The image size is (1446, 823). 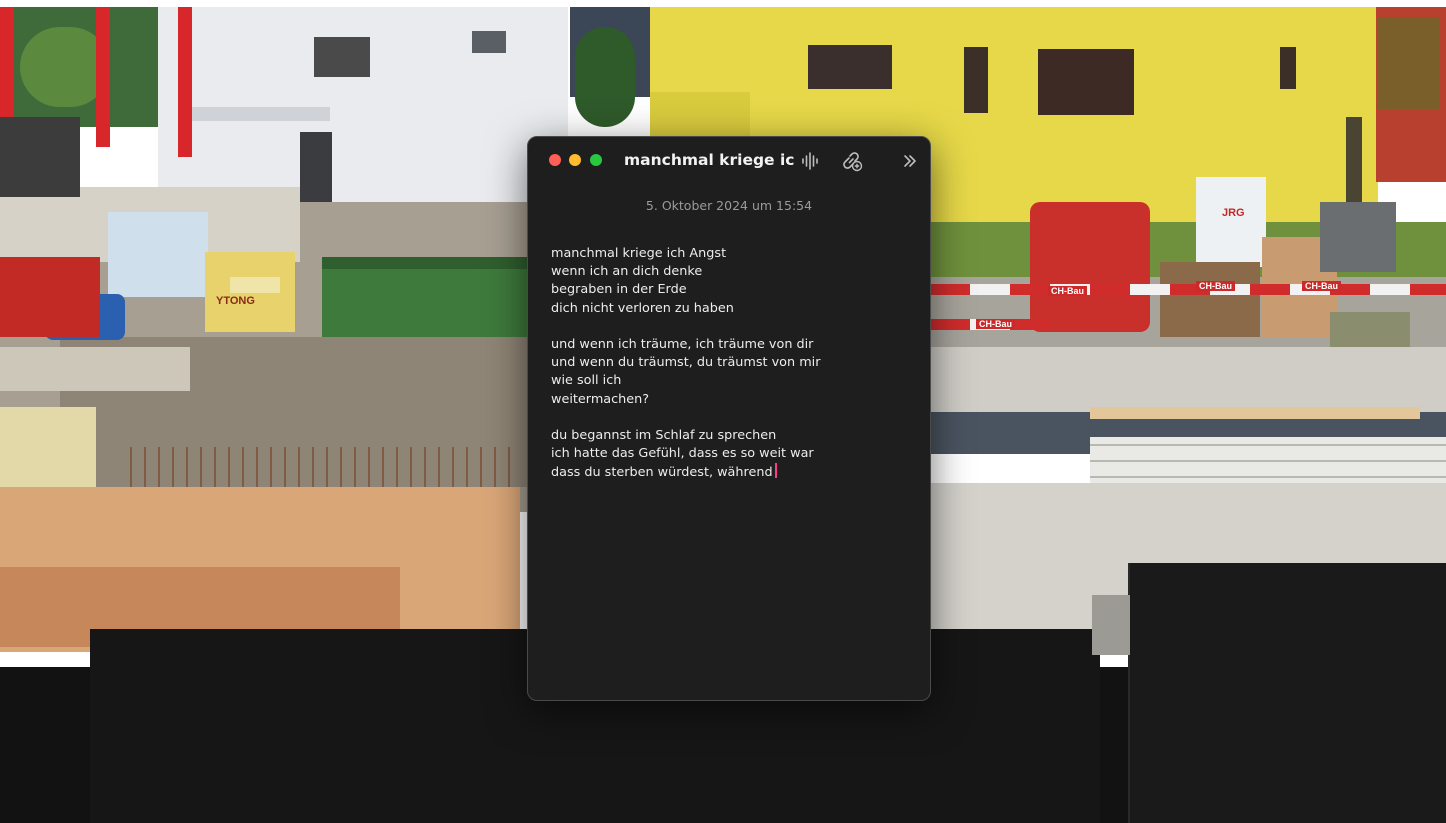 What do you see at coordinates (555, 160) in the screenshot?
I see `close-button` at bounding box center [555, 160].